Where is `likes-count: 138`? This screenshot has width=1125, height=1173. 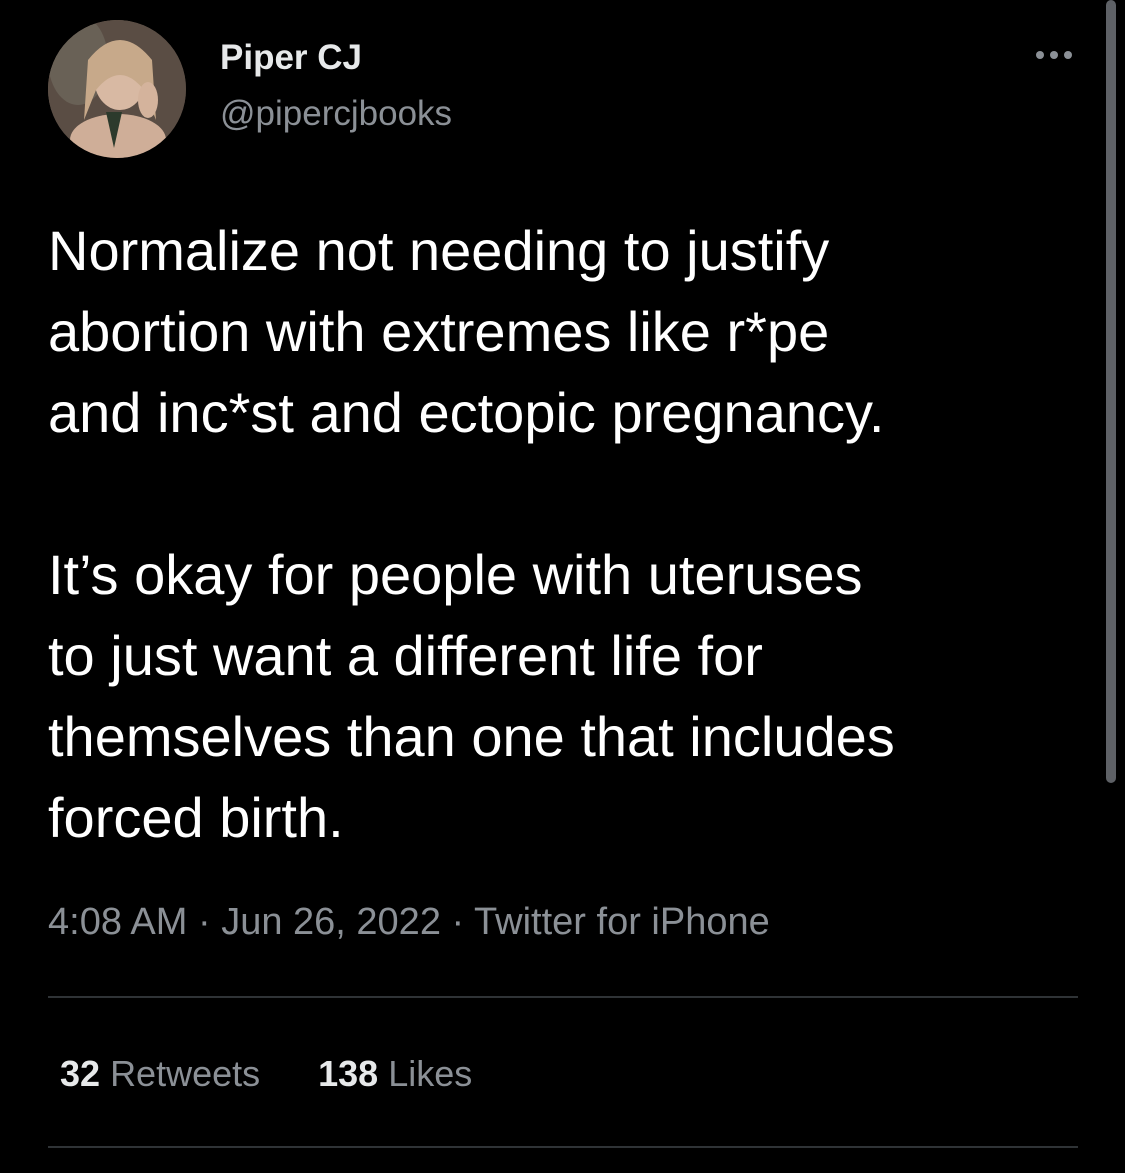
likes-count: 138 is located at coordinates (348, 1073).